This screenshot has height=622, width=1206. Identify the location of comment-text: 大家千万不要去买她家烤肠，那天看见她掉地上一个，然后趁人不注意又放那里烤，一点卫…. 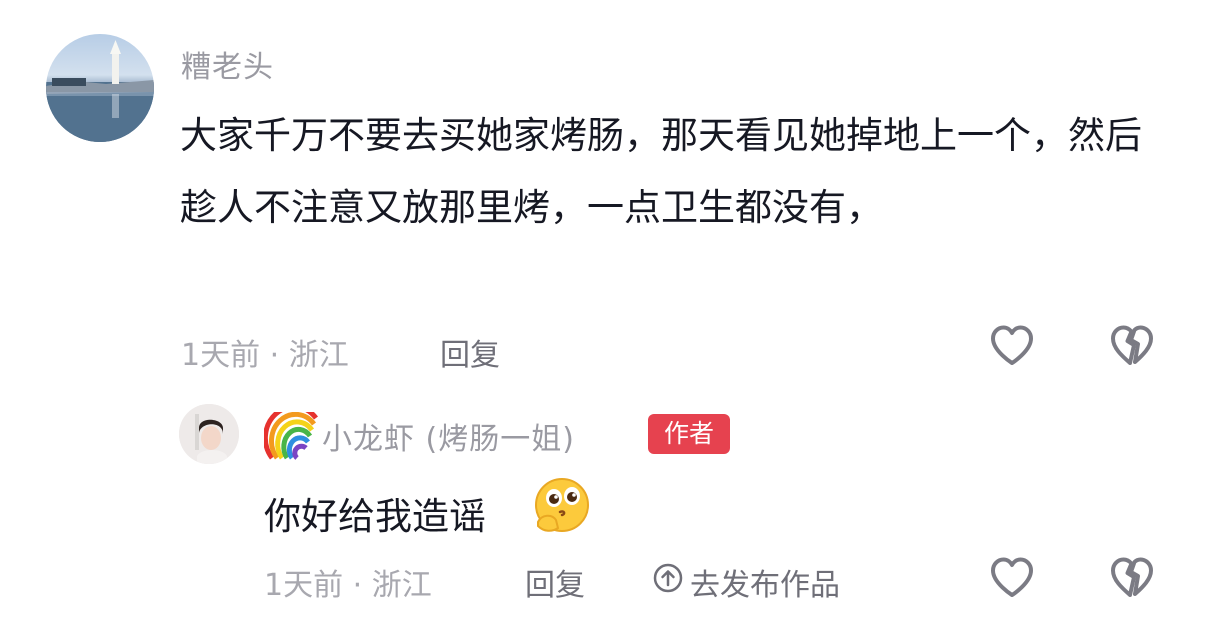
(661, 171).